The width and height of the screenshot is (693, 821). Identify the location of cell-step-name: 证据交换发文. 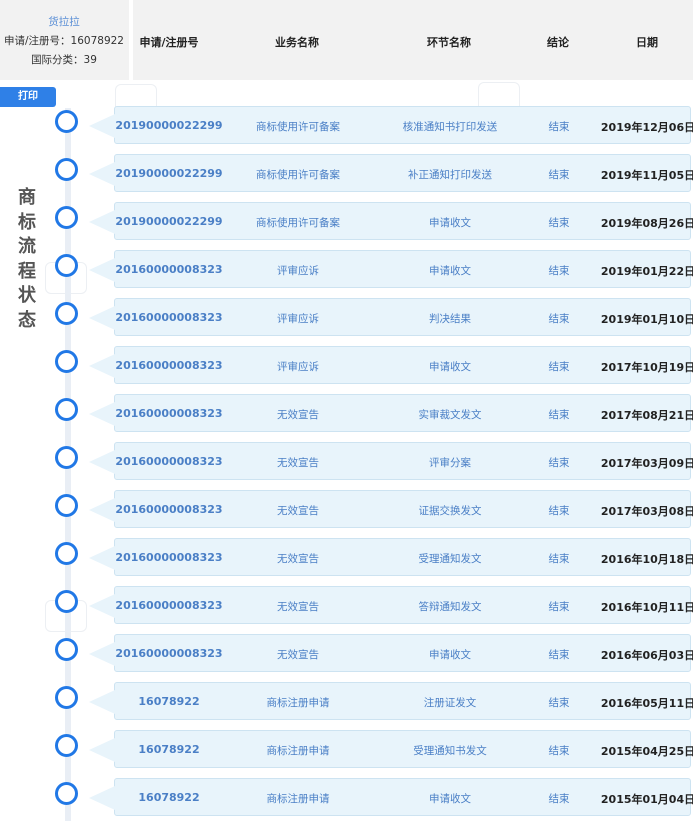
(450, 510).